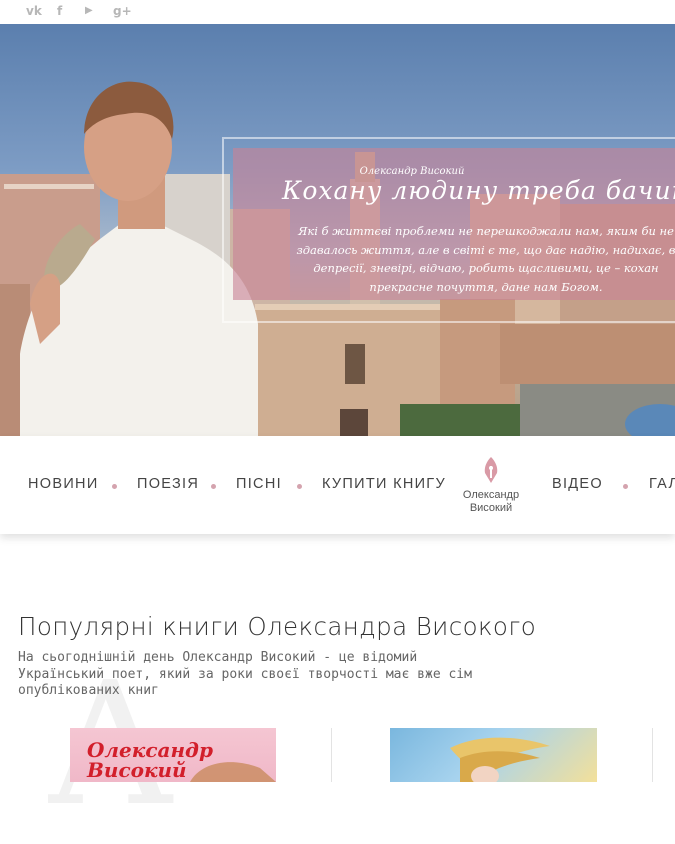  What do you see at coordinates (173, 755) in the screenshot?
I see `book-cover-1: Олександр Високий` at bounding box center [173, 755].